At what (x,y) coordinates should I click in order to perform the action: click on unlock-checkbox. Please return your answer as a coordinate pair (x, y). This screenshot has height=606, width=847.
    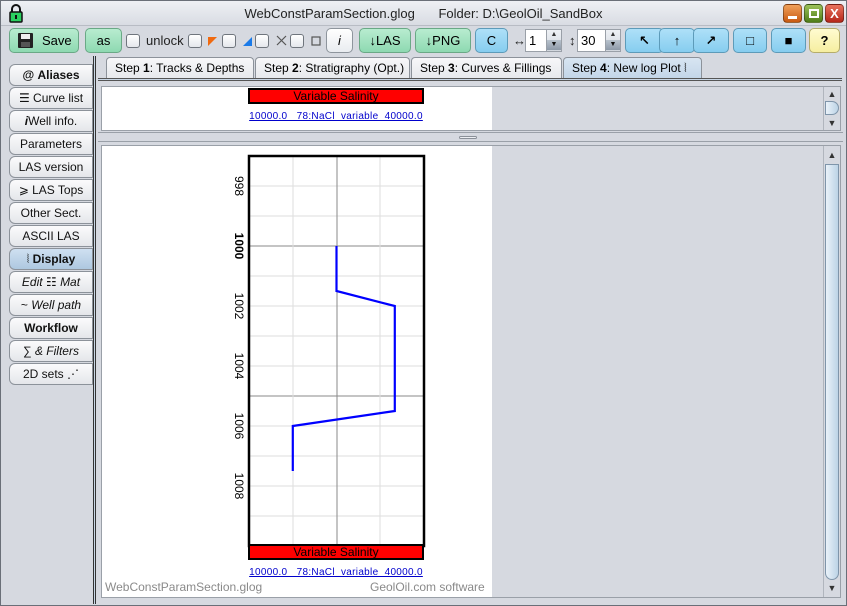
    Looking at the image, I should click on (133, 41).